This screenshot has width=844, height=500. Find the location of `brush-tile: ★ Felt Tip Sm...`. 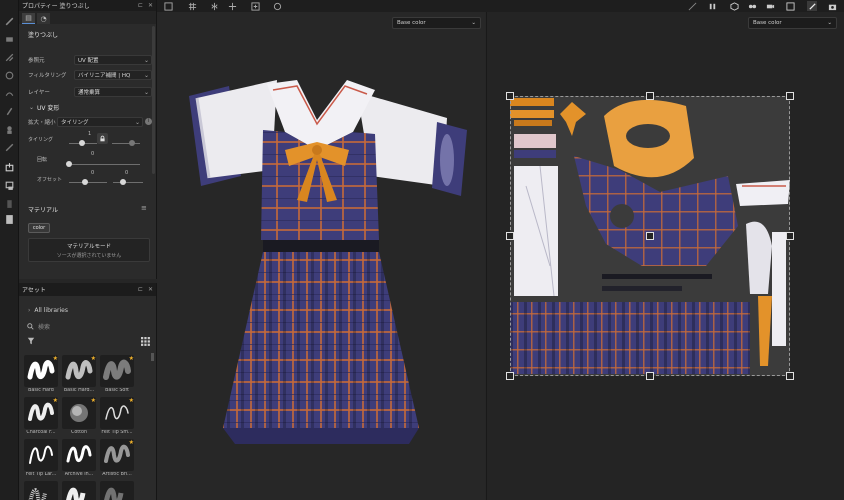

brush-tile: ★ Felt Tip Sm... is located at coordinates (117, 418).